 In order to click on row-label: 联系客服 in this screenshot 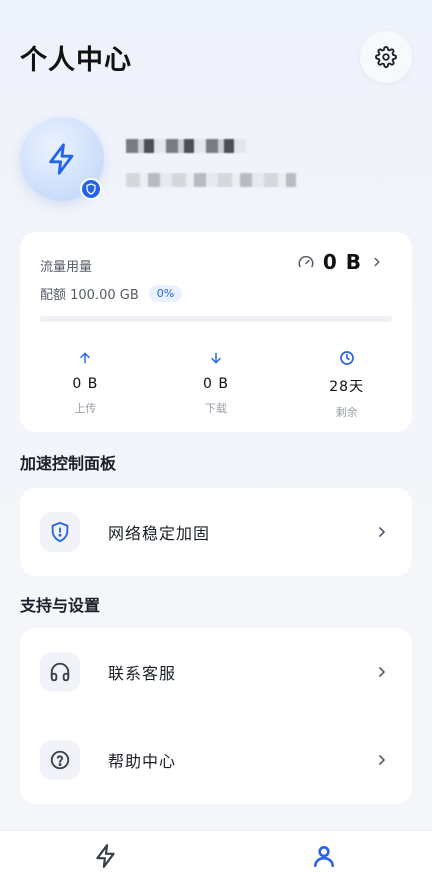, I will do `click(142, 673)`.